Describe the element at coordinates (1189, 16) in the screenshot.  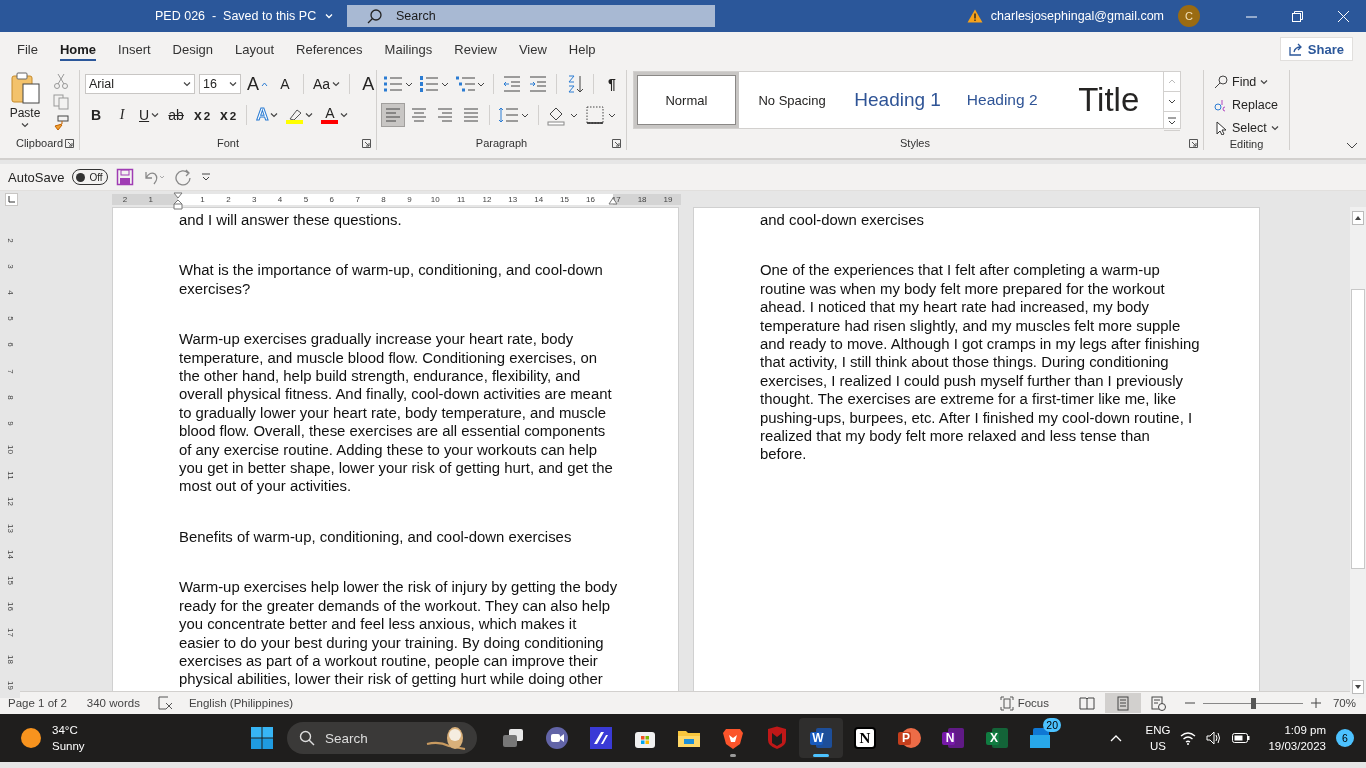
I see `account-avatar: C` at that location.